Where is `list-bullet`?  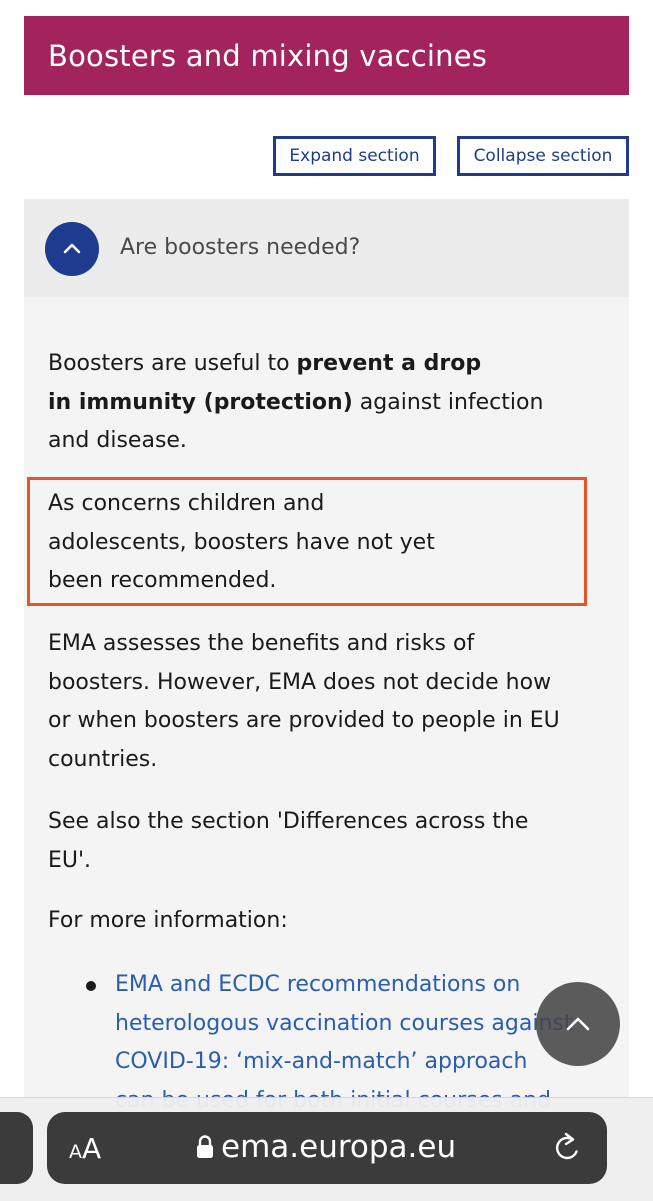 list-bullet is located at coordinates (91, 986).